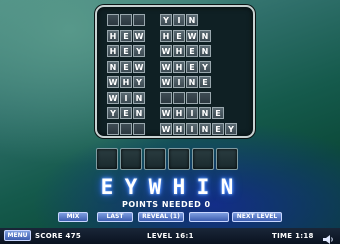  I want to click on letter-tile: N, so click(227, 187).